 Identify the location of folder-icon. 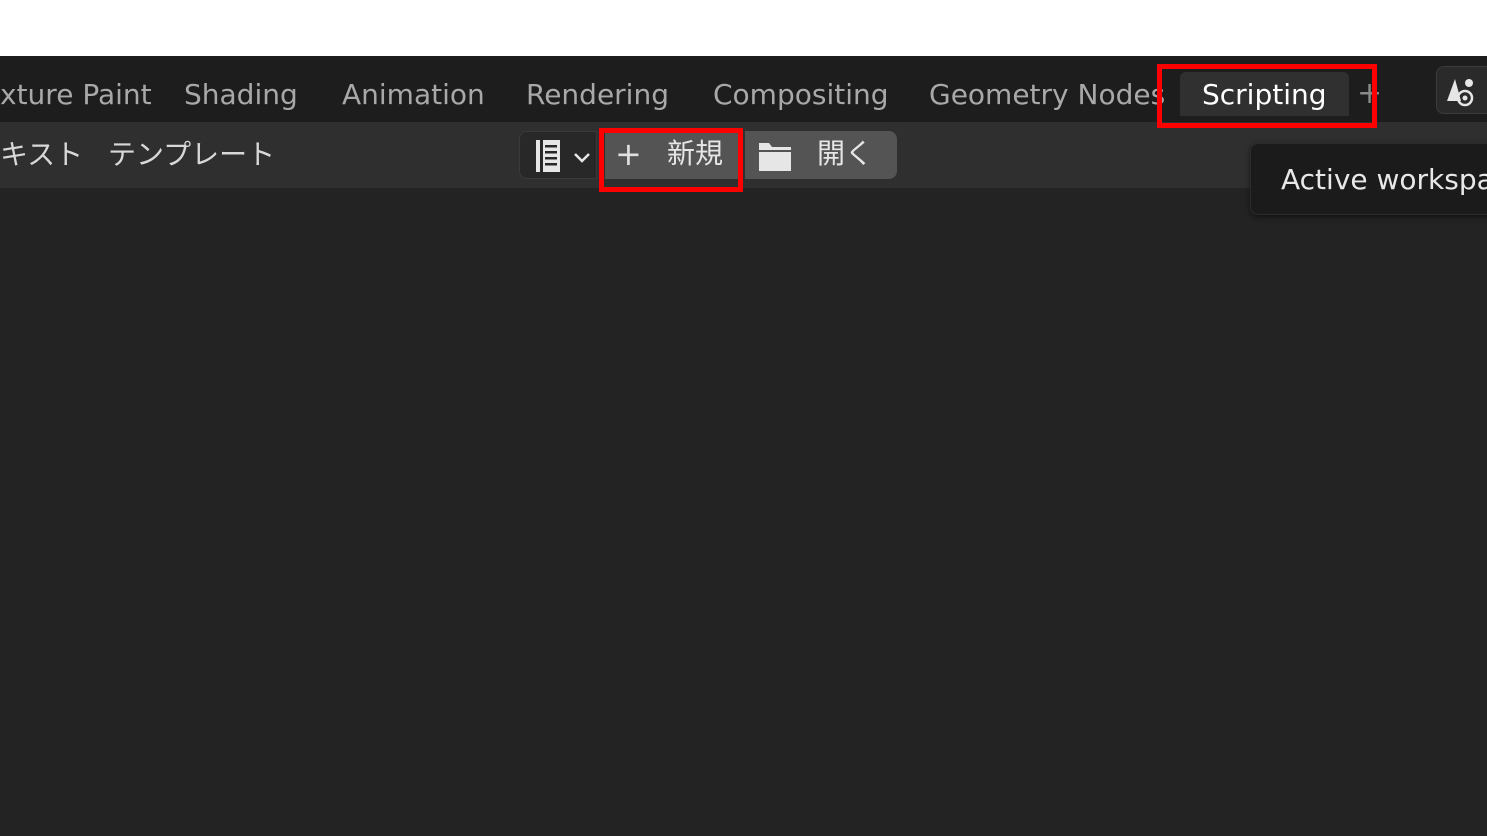
(775, 157).